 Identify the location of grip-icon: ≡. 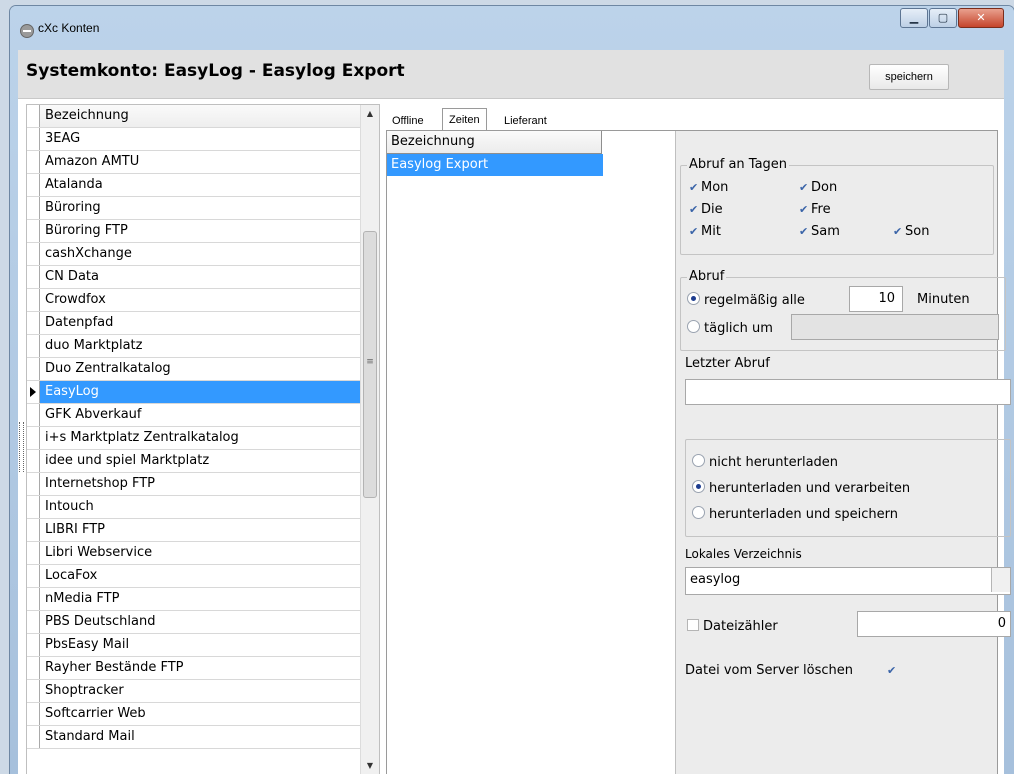
(370, 362).